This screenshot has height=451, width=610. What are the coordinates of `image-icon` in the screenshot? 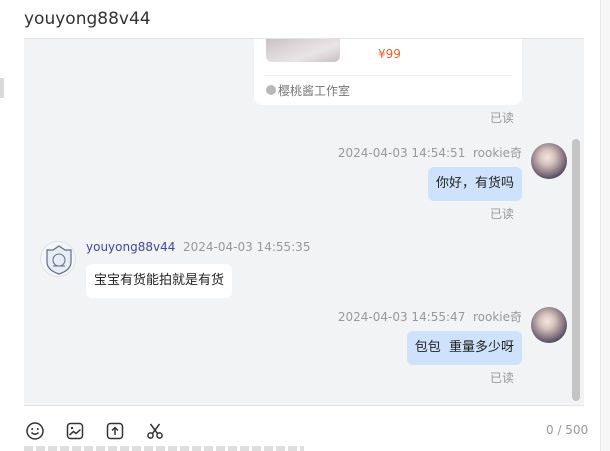 It's located at (75, 431).